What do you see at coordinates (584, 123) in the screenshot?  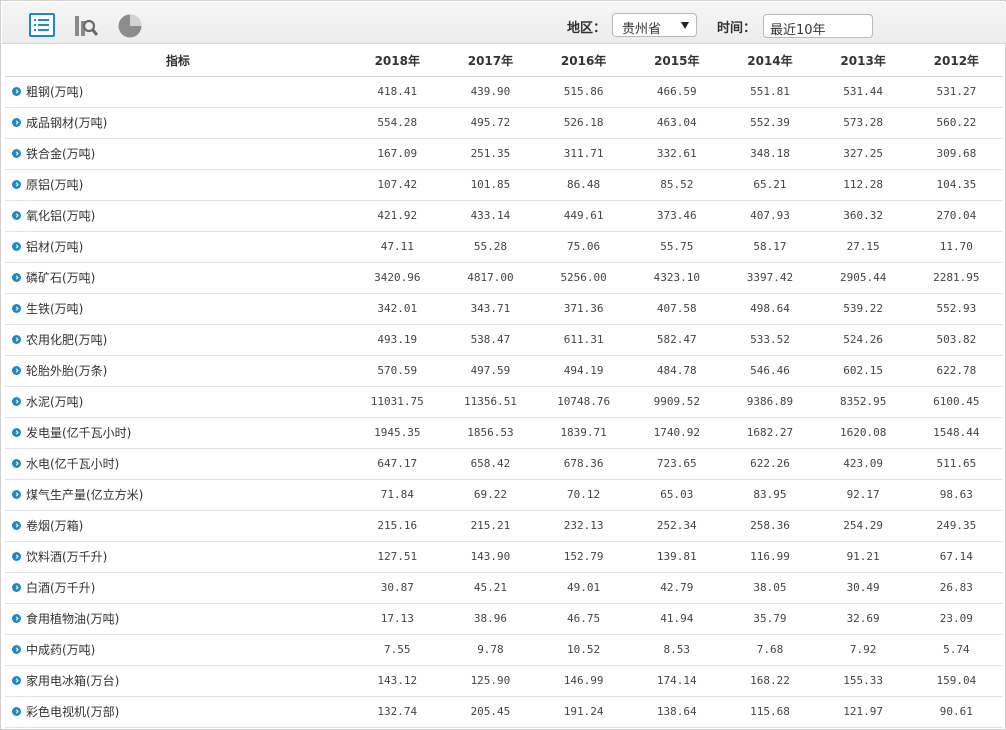 I see `value-cell: 526.18` at bounding box center [584, 123].